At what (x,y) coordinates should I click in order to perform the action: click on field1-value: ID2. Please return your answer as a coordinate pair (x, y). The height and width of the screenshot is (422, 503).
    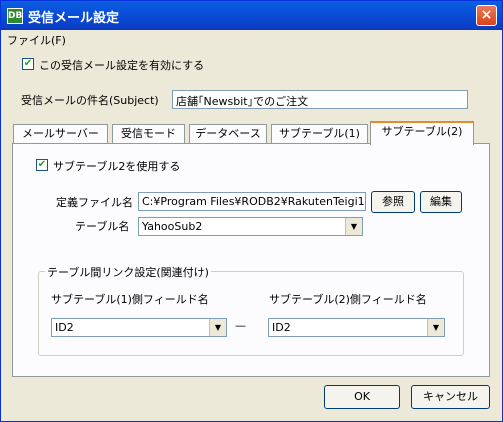
    Looking at the image, I should click on (64, 327).